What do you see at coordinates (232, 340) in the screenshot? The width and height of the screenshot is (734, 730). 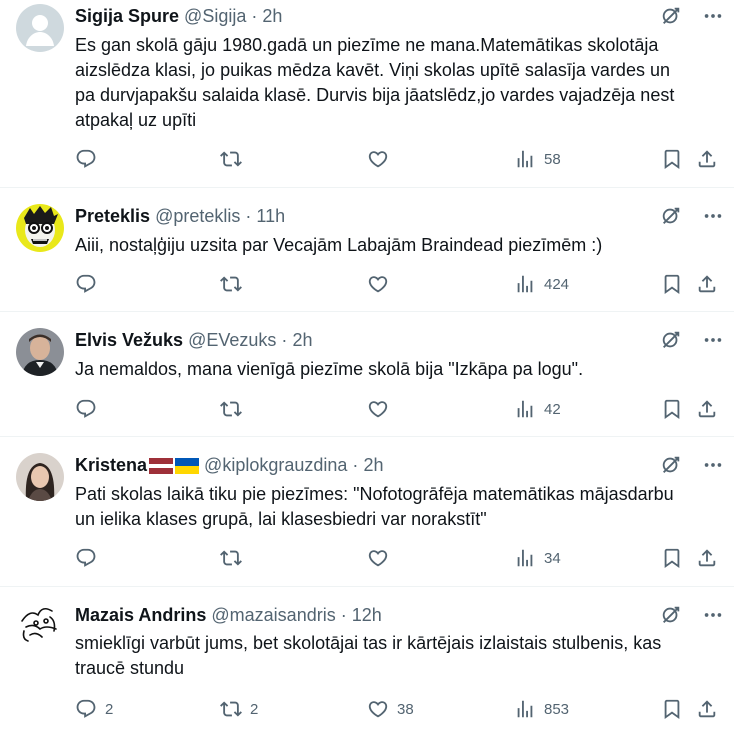 I see `author-handle: @EVezuks` at bounding box center [232, 340].